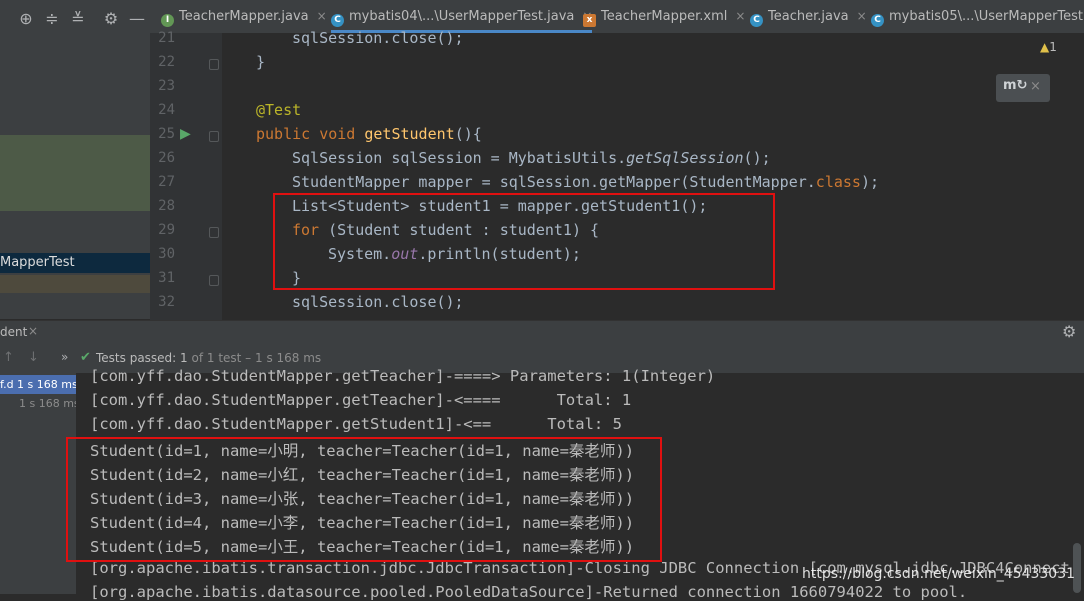  Describe the element at coordinates (209, 358) in the screenshot. I see `test-status: Tests passed: 1 of 1 test – 1 s 168 ms` at that location.